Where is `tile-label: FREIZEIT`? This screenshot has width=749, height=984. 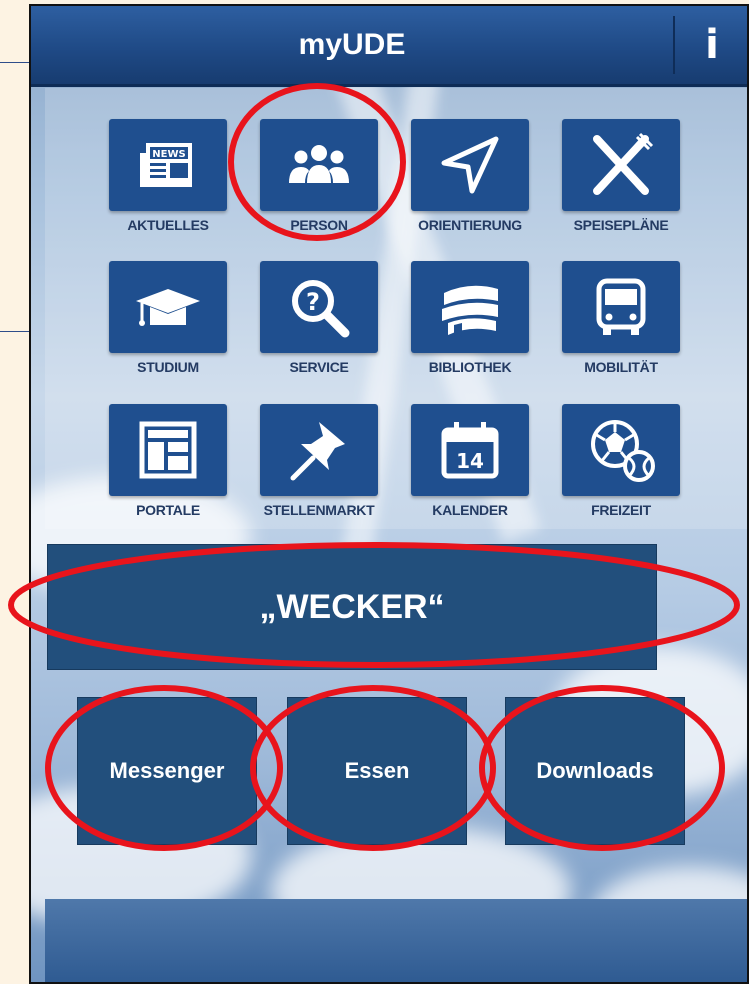 tile-label: FREIZEIT is located at coordinates (621, 510).